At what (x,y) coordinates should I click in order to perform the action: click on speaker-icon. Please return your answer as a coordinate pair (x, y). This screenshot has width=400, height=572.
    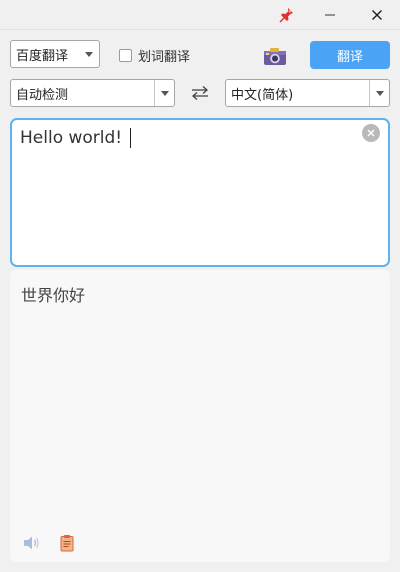
    Looking at the image, I should click on (31, 543).